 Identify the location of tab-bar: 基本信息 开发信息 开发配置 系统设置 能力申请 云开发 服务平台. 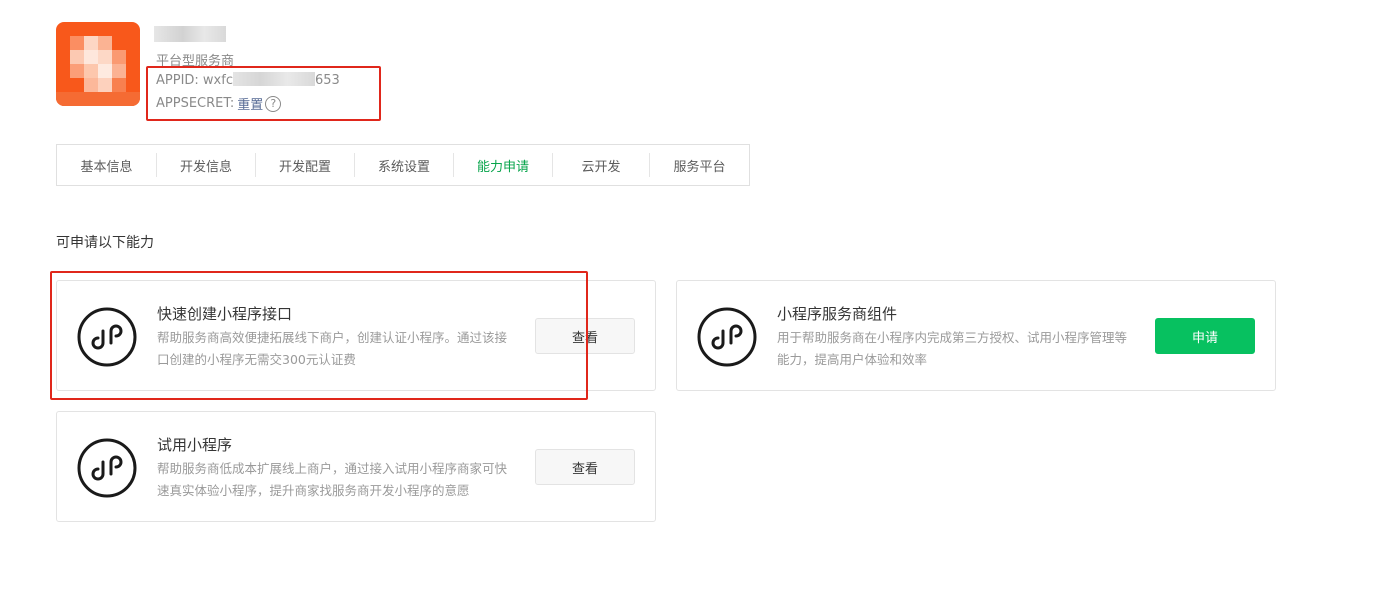
(403, 165).